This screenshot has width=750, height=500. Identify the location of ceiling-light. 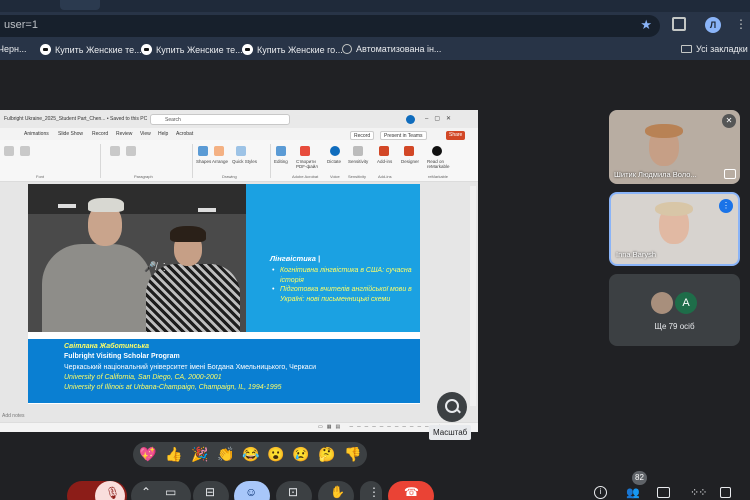
(67, 206).